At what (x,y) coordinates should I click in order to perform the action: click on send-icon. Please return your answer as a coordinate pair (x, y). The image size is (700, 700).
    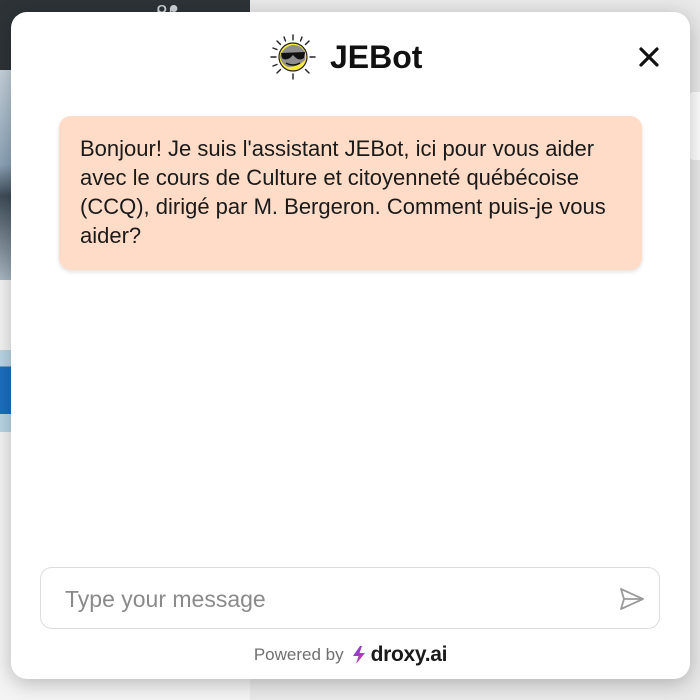
    Looking at the image, I should click on (632, 599).